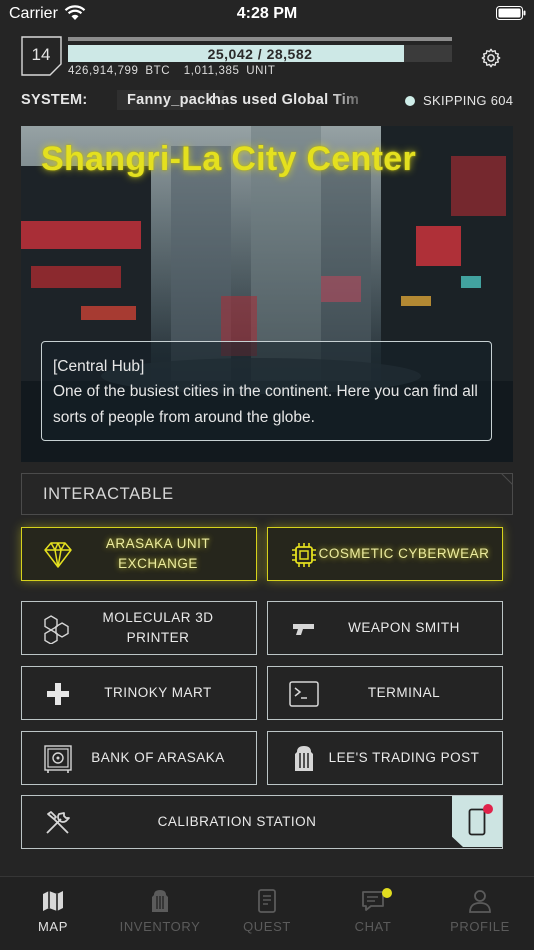 The height and width of the screenshot is (950, 534). What do you see at coordinates (404, 627) in the screenshot?
I see `action-label: WEAPON SMITH` at bounding box center [404, 627].